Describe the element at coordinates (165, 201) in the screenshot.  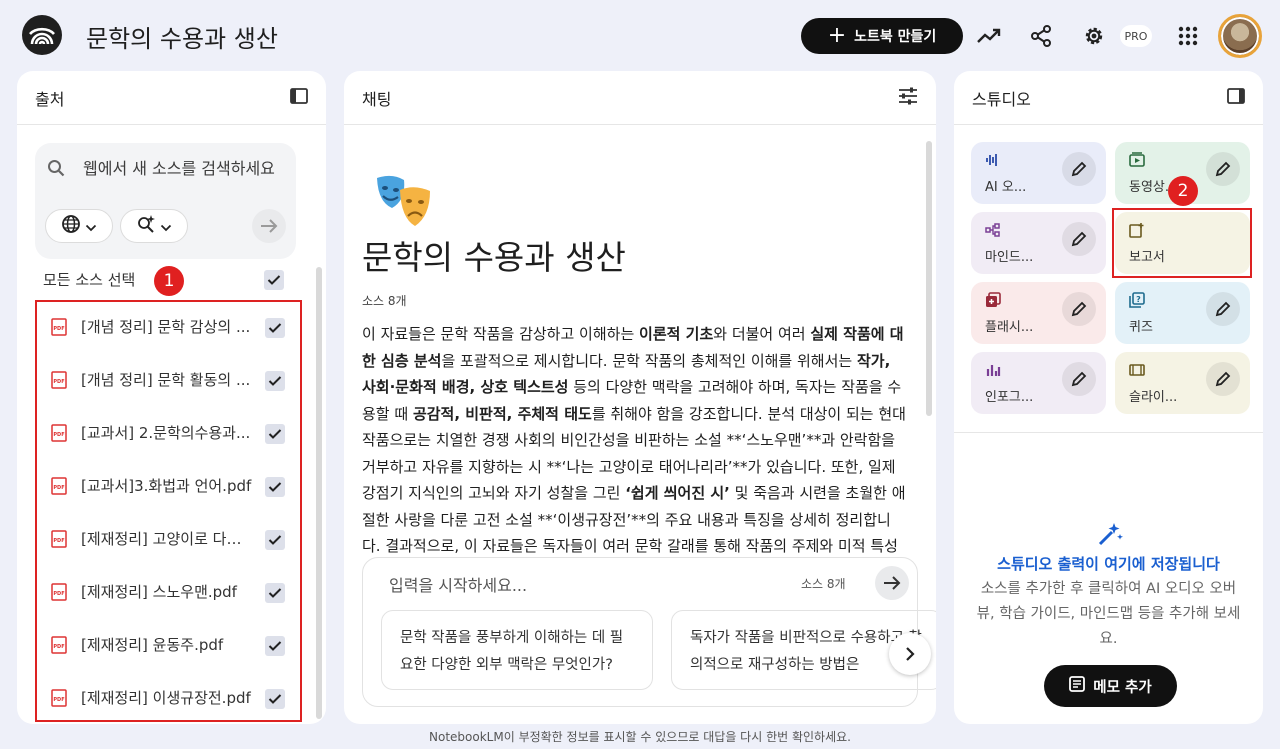
I see `web-source-search-box: 웹에서 새 소스를 검색하세요` at that location.